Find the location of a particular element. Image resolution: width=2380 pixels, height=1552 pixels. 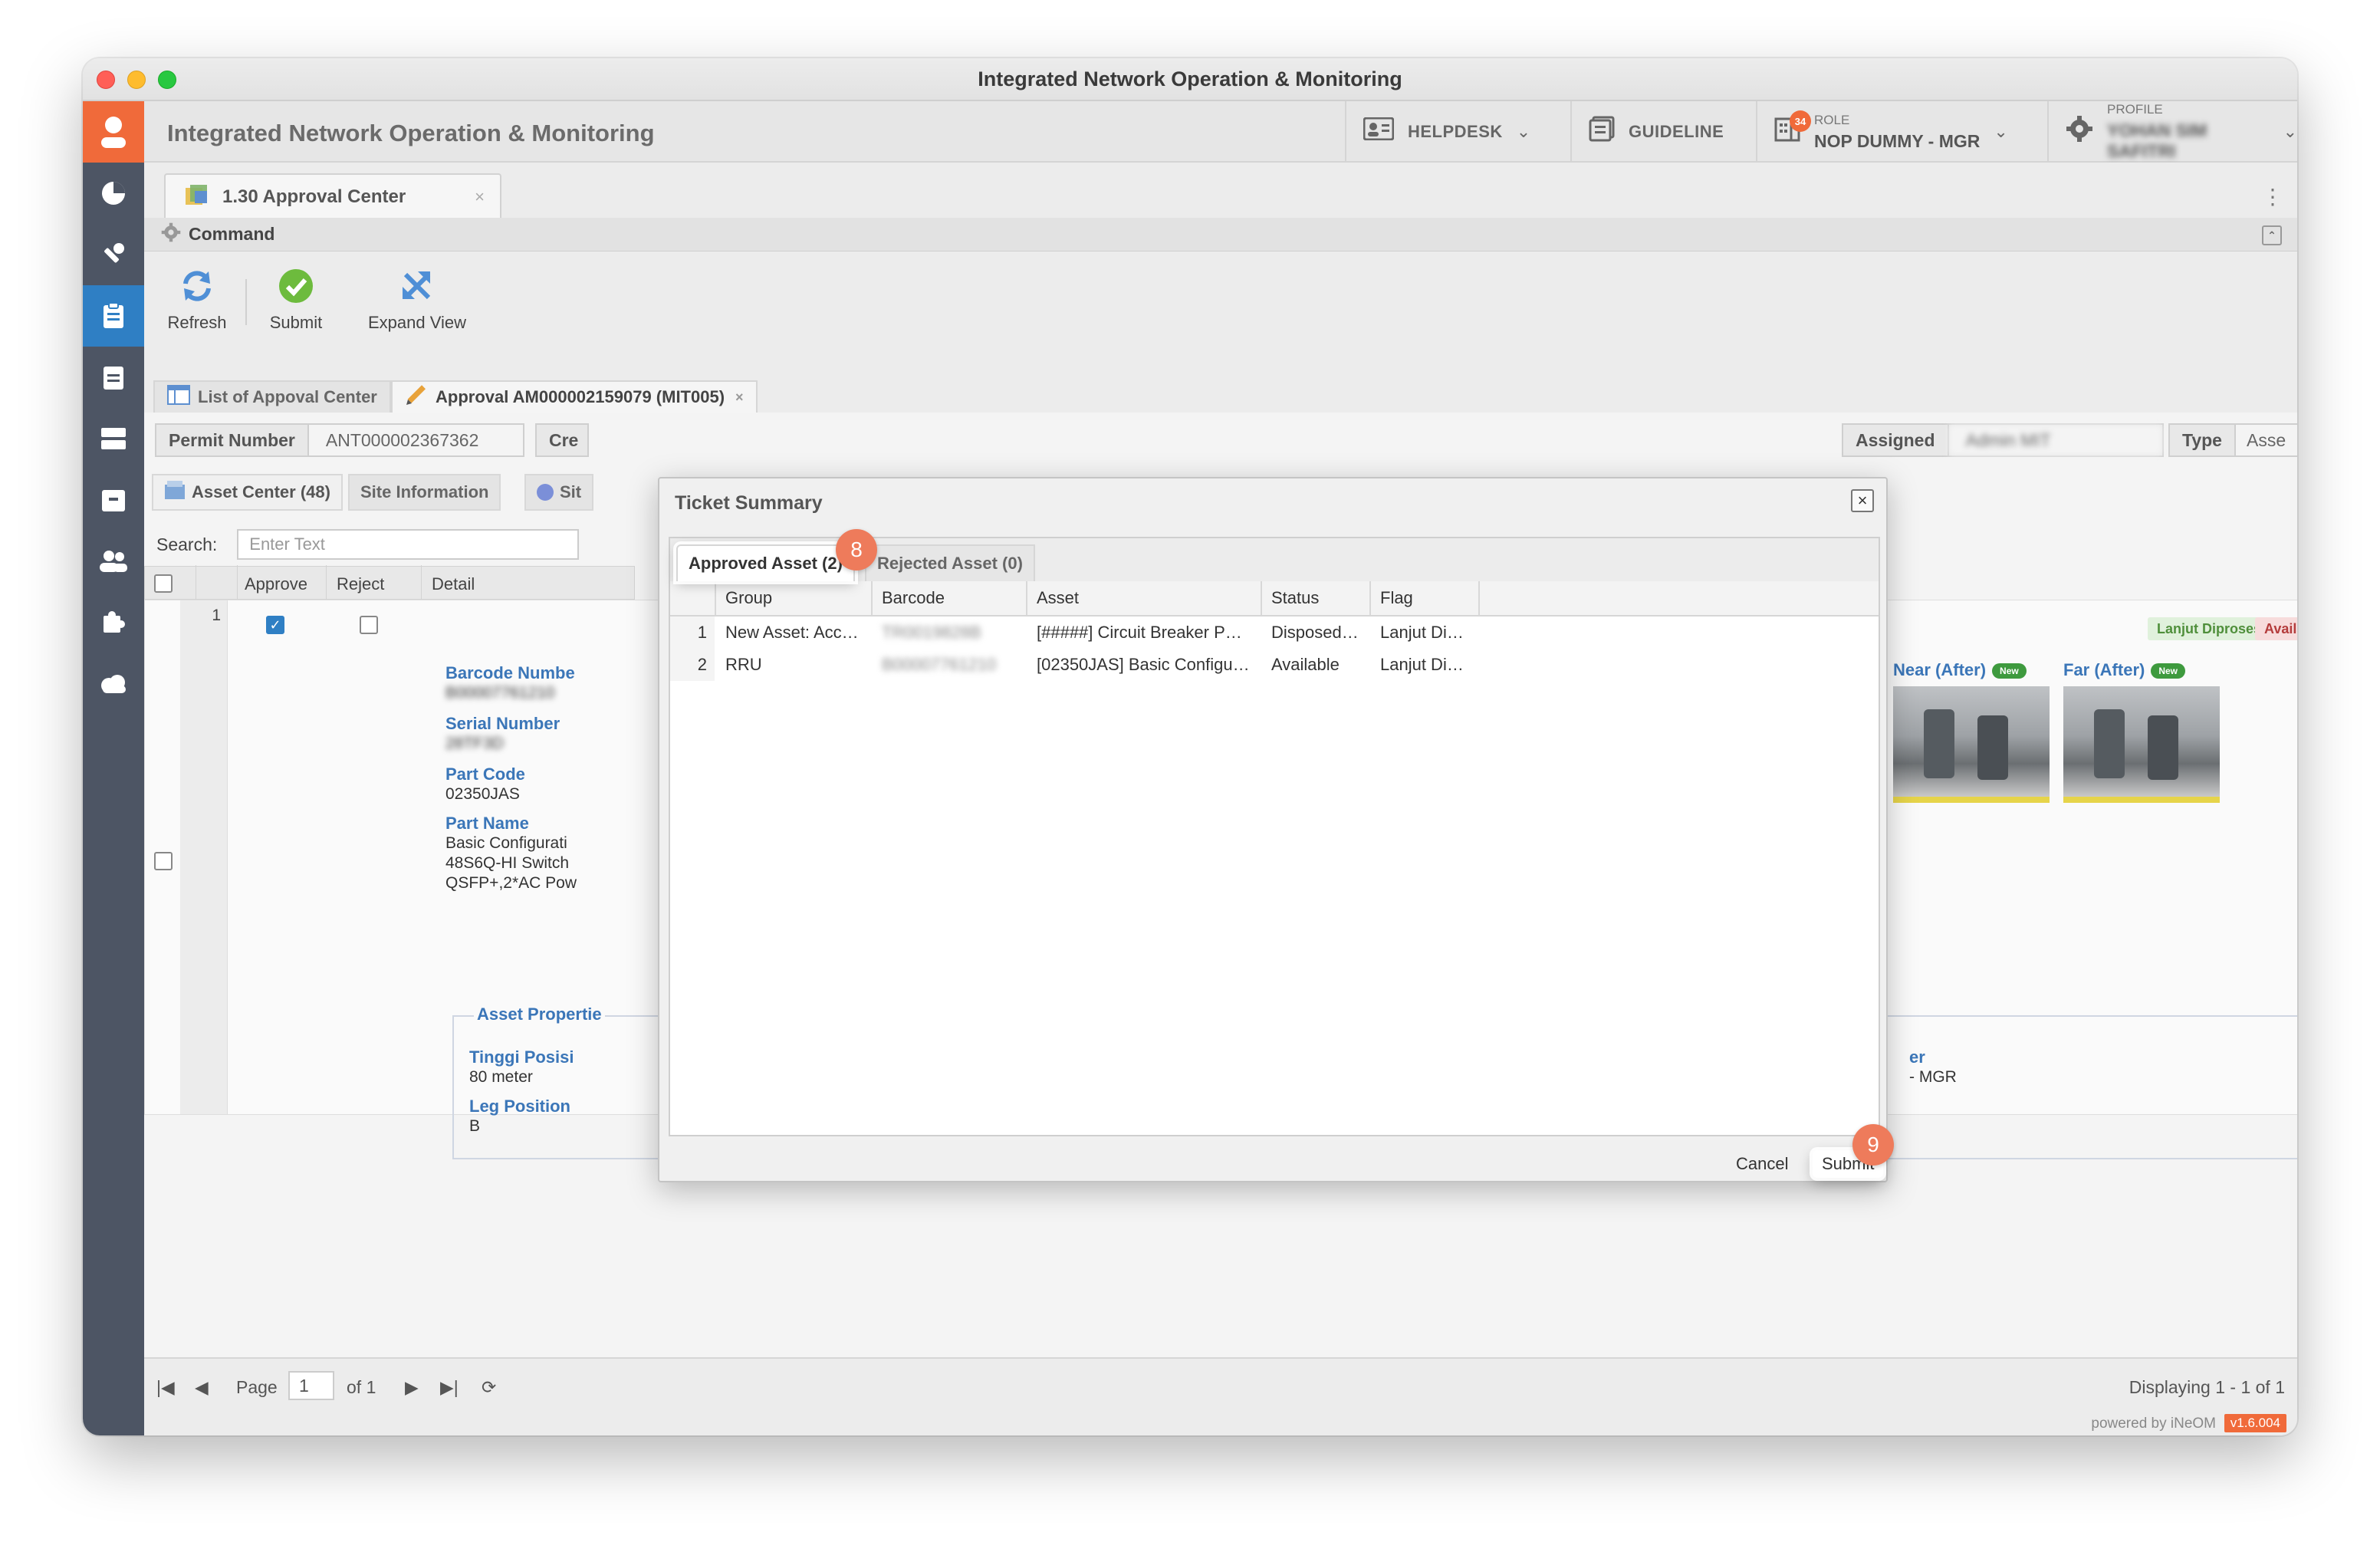

part-name-line-3: QSFP+,2*AC Pow is located at coordinates (511, 883).